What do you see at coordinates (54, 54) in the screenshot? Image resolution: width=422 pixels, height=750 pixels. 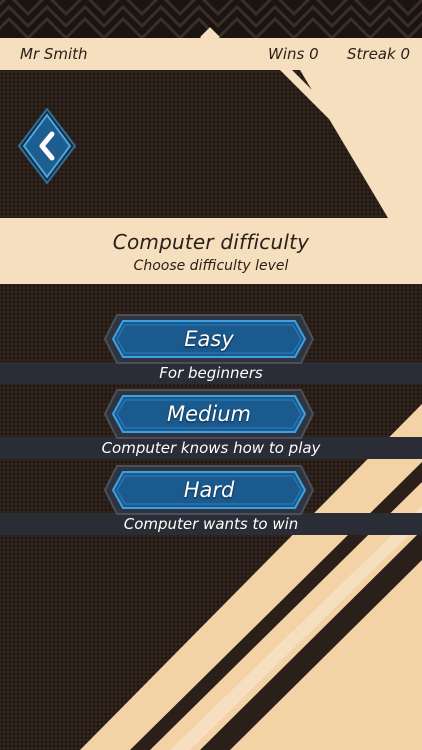 I see `player-name: Mr Smith` at bounding box center [54, 54].